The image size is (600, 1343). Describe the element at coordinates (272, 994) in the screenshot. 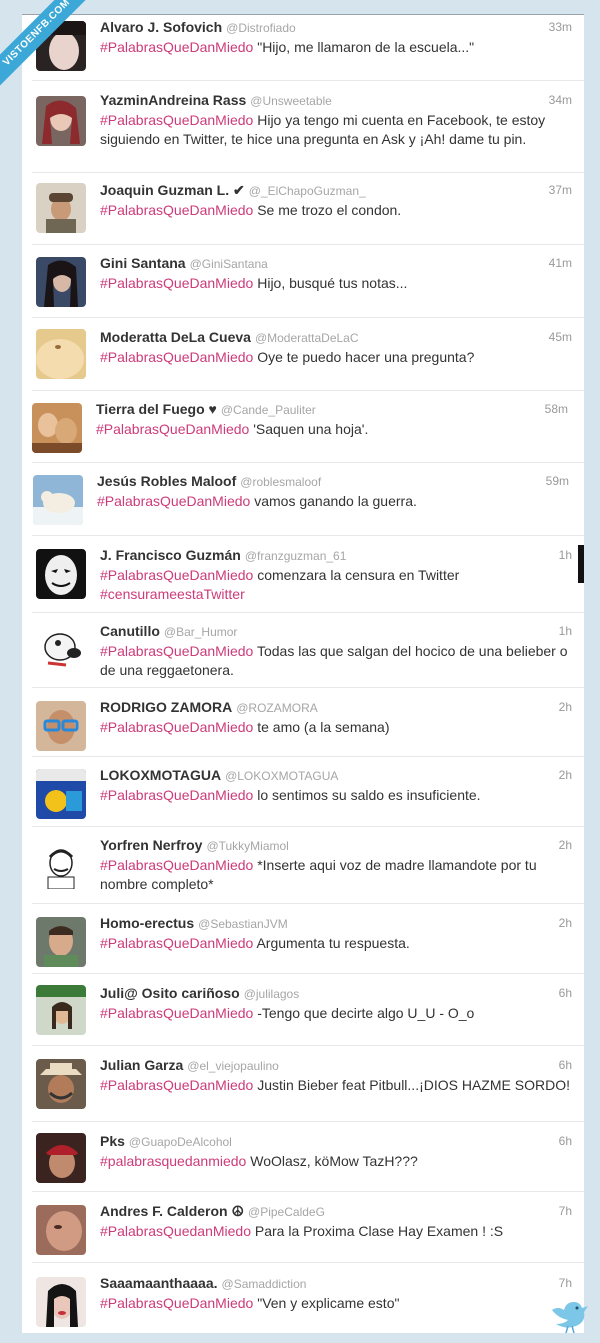

I see `user-handle: @julilagos` at that location.